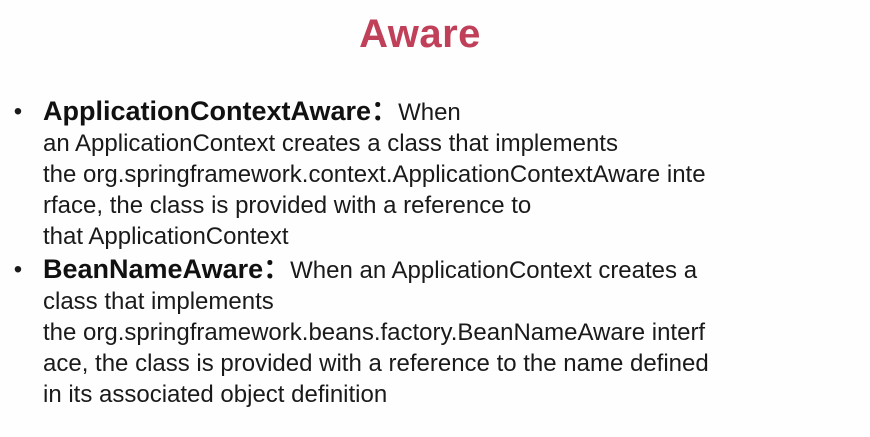  I want to click on bullet-term: BeanNameAware：, so click(167, 269).